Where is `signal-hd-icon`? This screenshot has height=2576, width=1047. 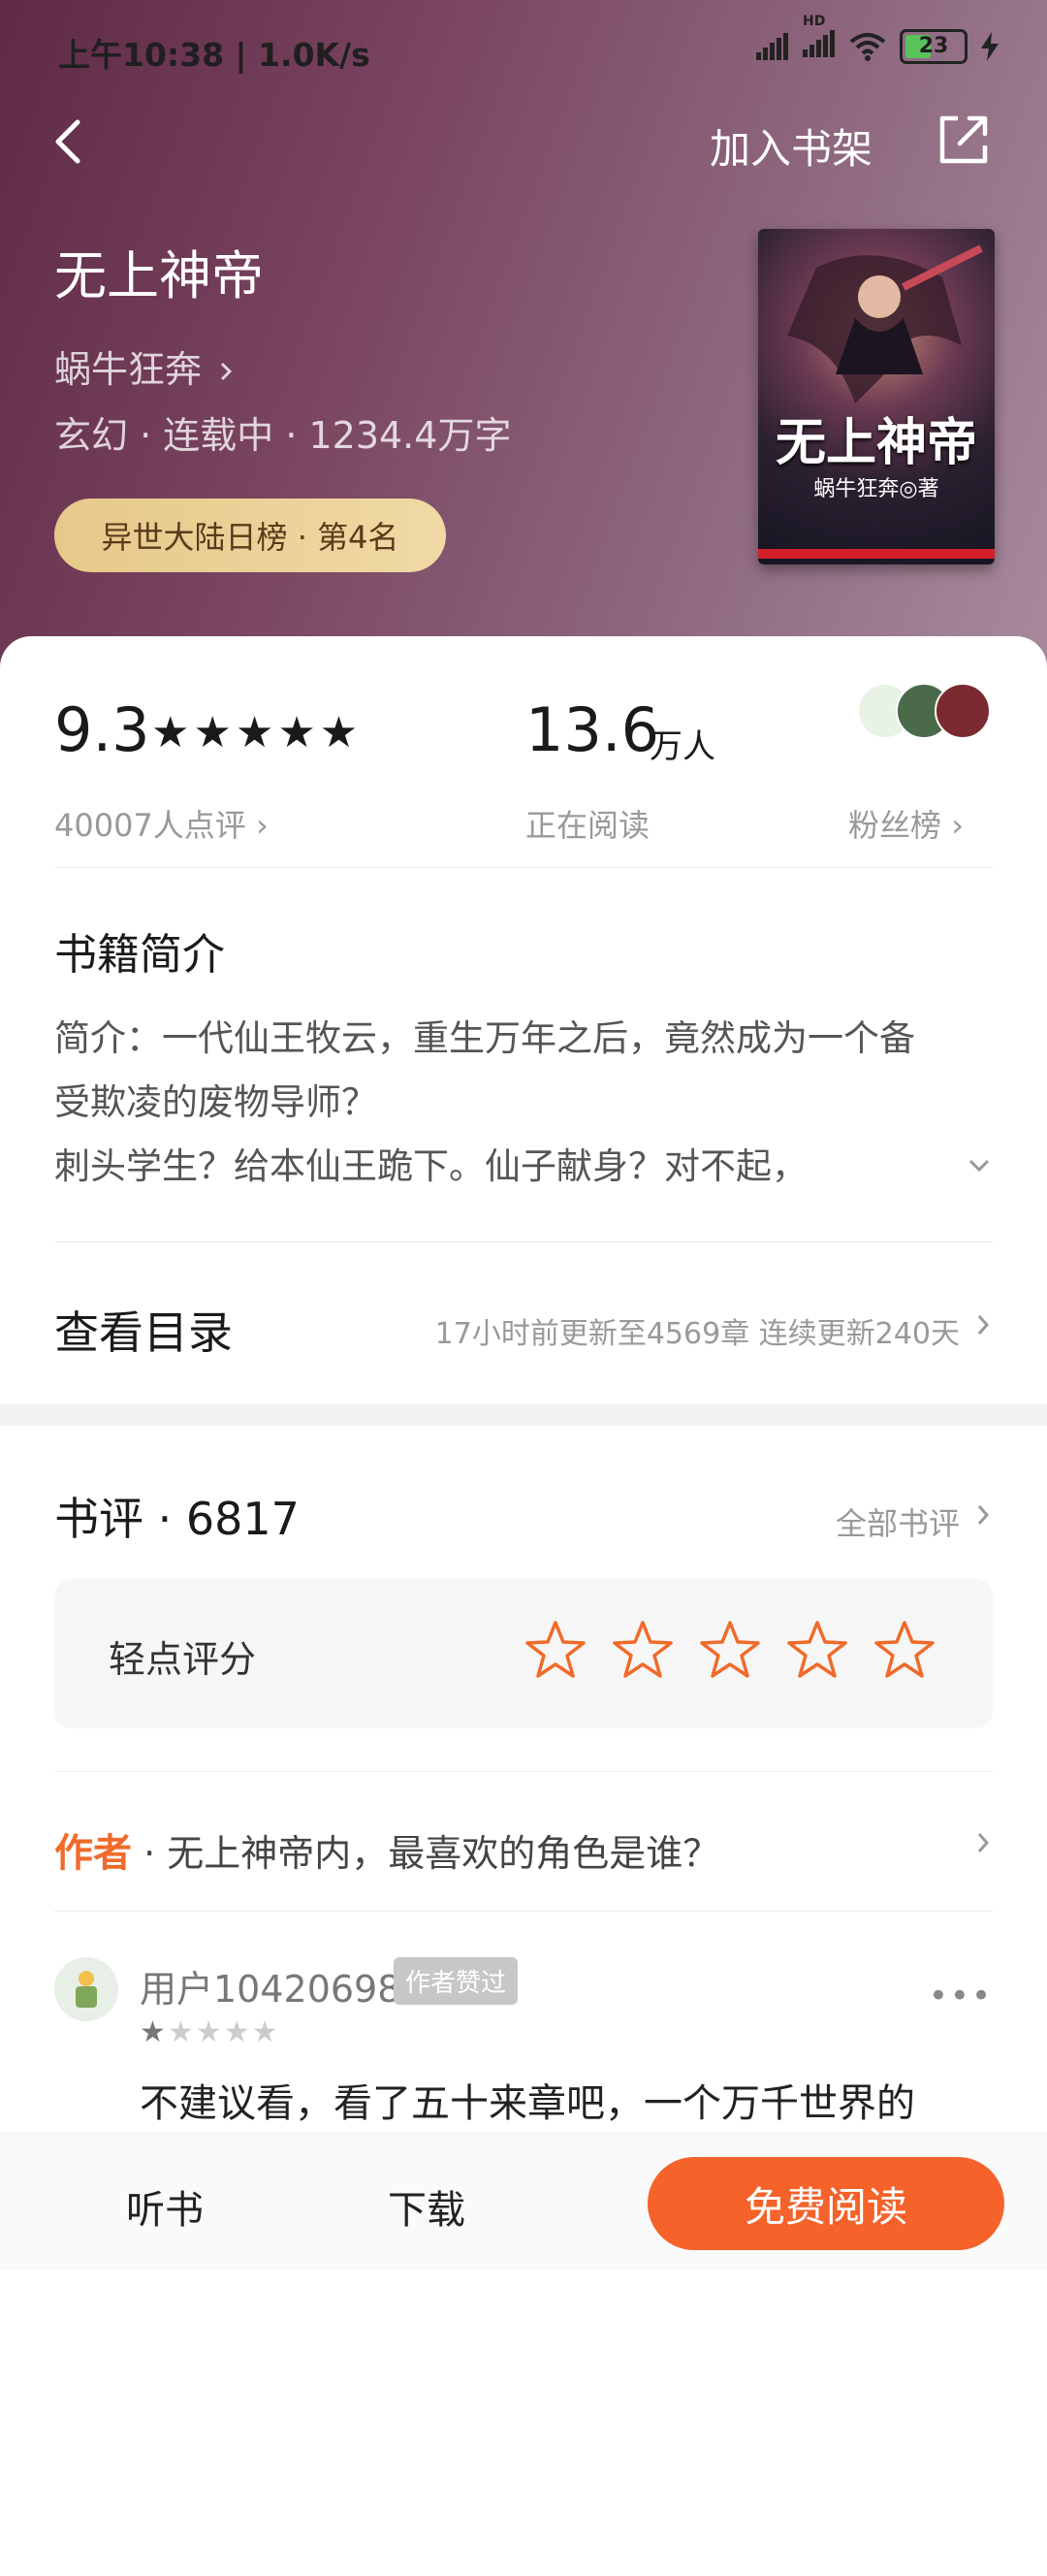 signal-hd-icon is located at coordinates (819, 43).